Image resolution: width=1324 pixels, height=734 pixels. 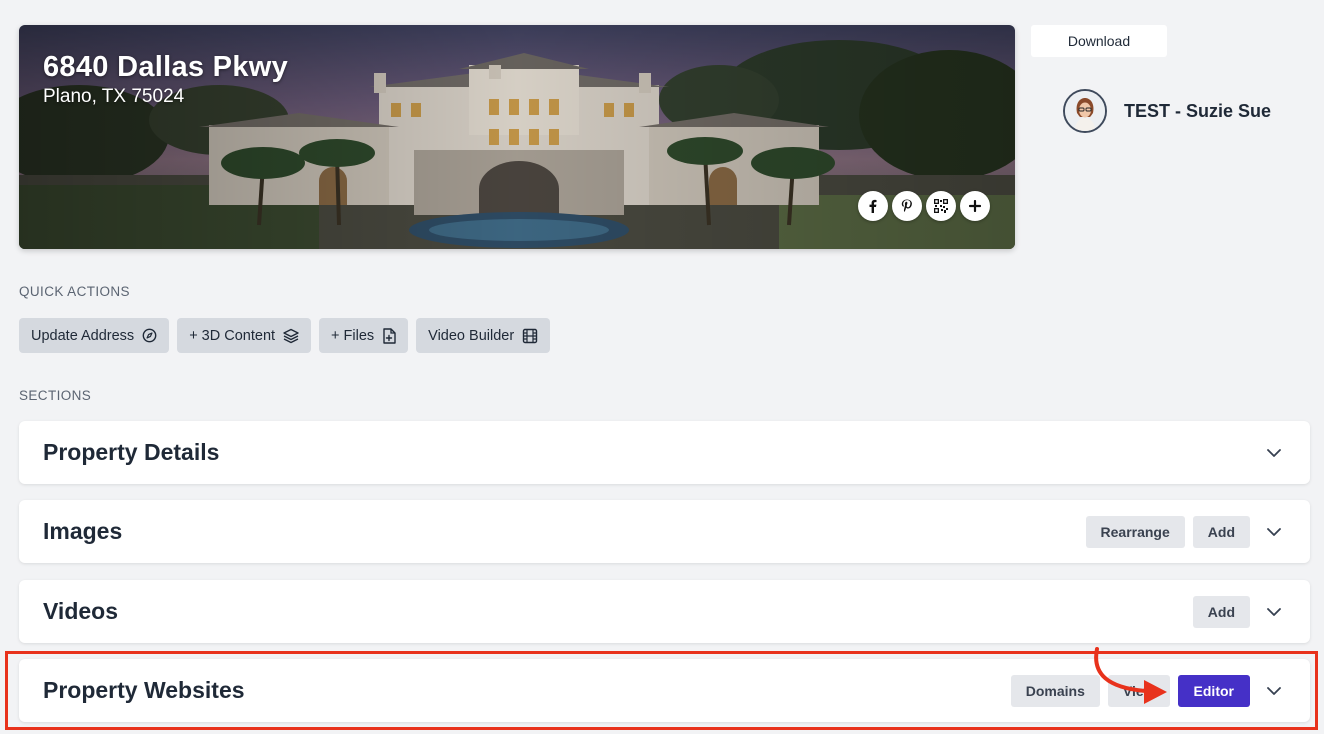 What do you see at coordinates (664, 611) in the screenshot?
I see `section-videos: Videos Add` at bounding box center [664, 611].